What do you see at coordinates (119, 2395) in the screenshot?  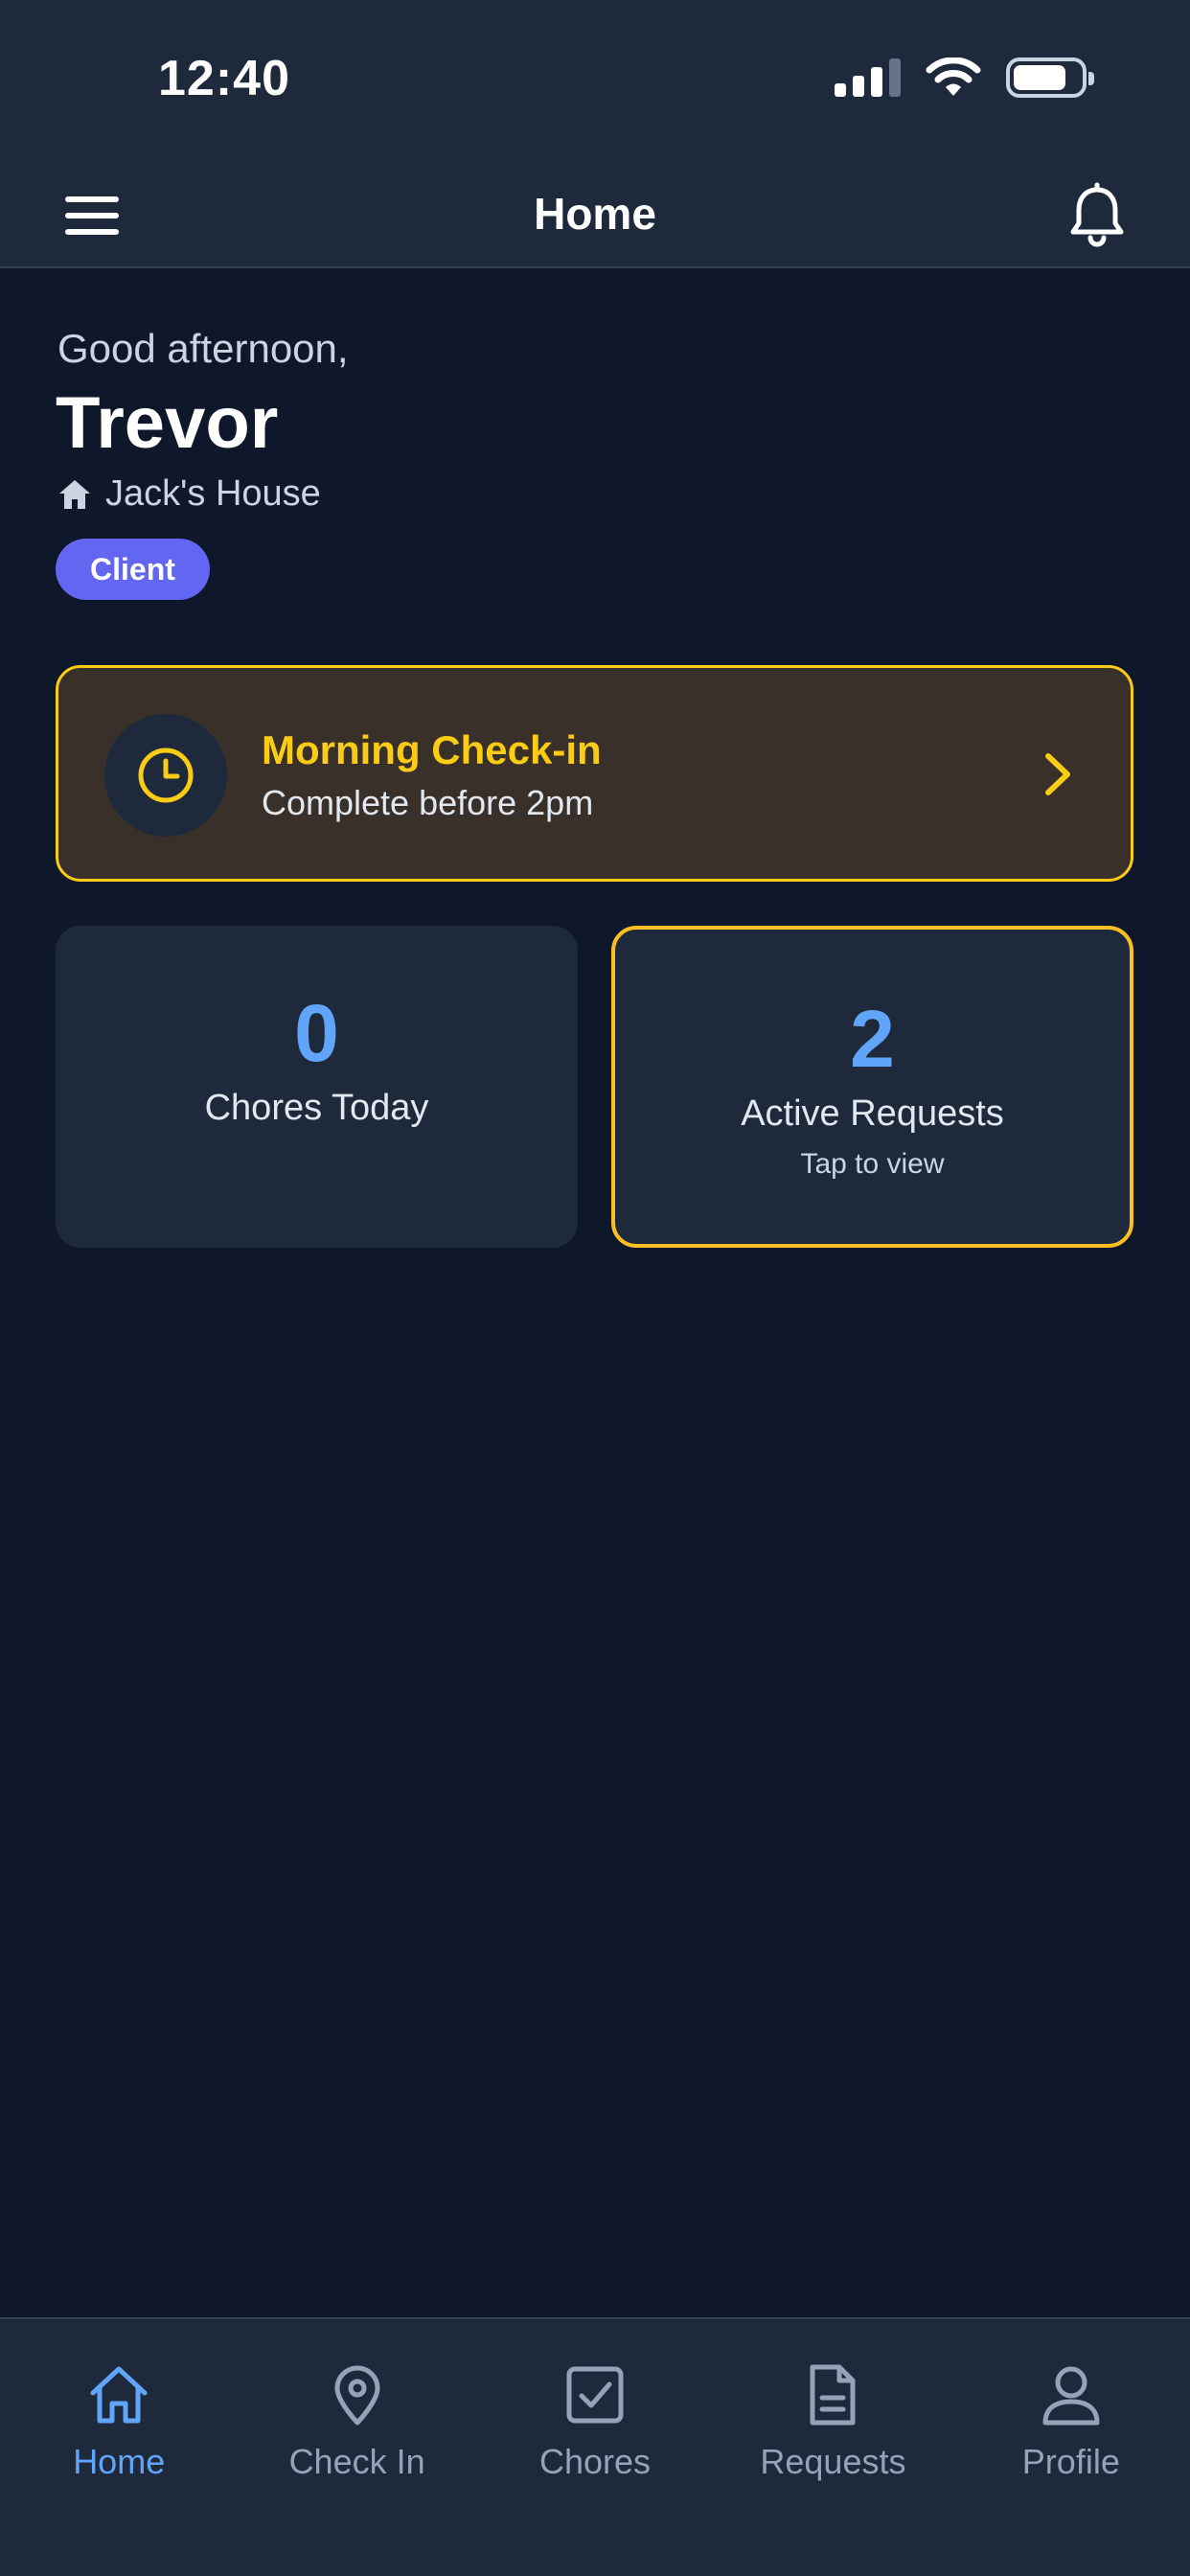 I see `home-icon` at bounding box center [119, 2395].